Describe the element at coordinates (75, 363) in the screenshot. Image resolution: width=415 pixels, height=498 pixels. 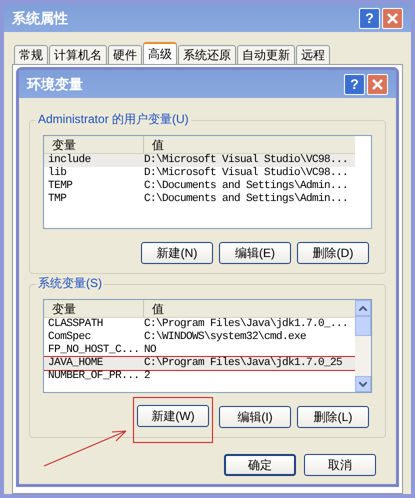
I see `variable-name: JAVA_HOME` at that location.